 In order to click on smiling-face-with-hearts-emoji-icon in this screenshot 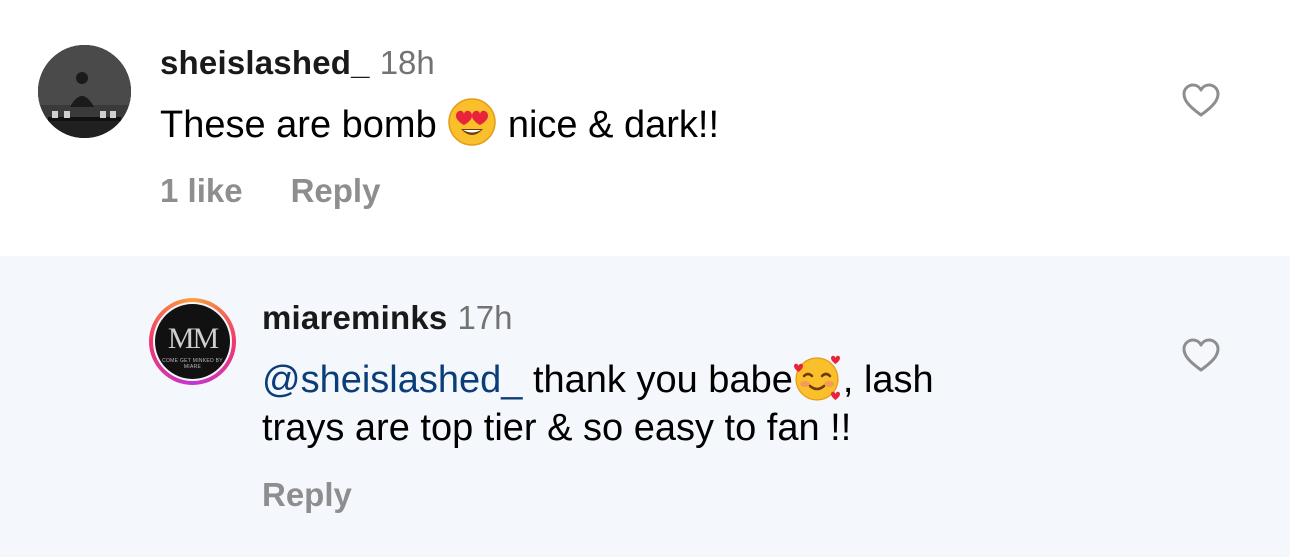, I will do `click(816, 378)`.